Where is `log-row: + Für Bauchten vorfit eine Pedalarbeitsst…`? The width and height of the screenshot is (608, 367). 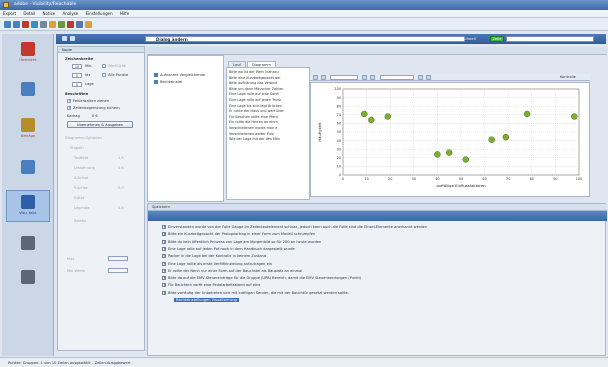
log-row: + Für Bauchten vorfit eine Pedalarbeitsst… is located at coordinates (211, 285).